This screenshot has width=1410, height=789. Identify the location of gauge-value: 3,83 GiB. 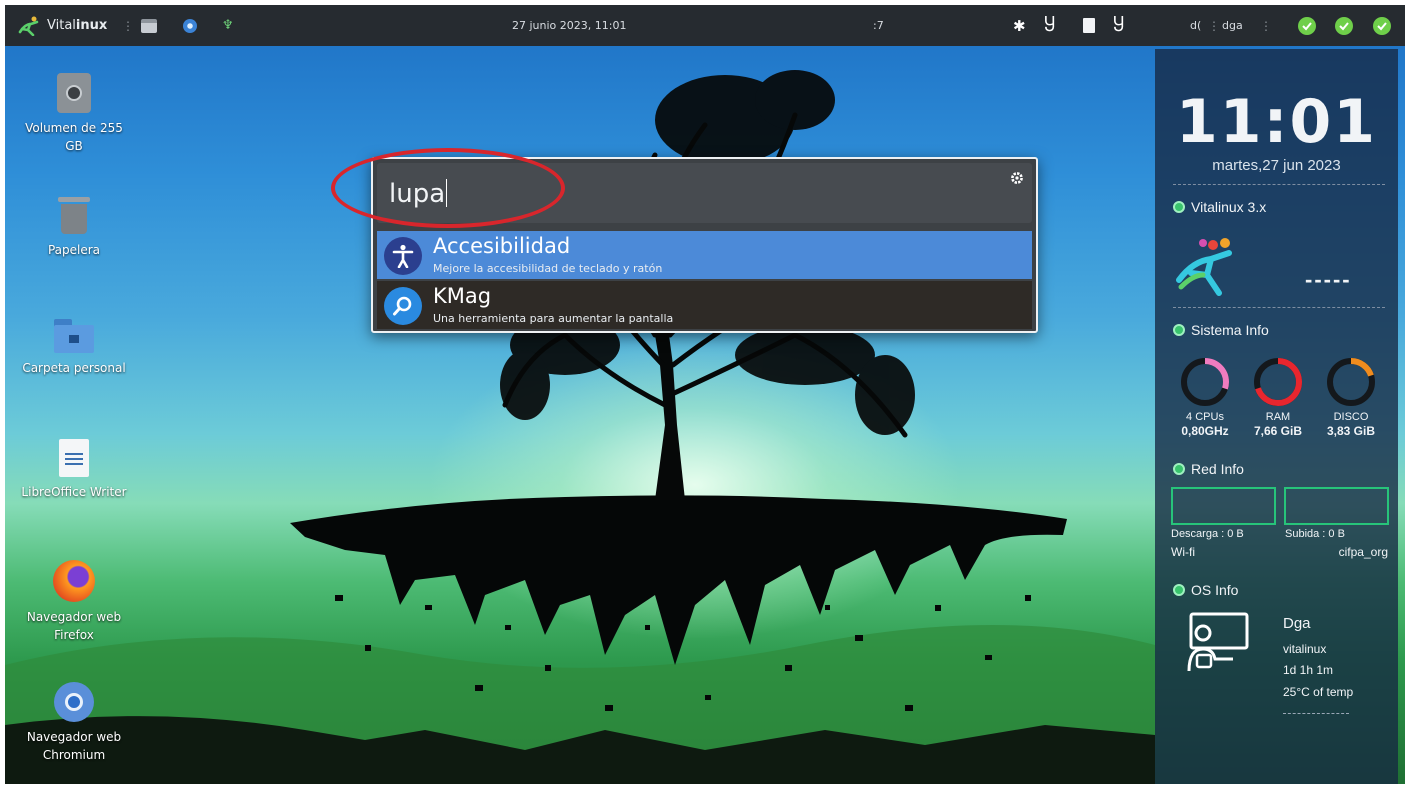
(1351, 431).